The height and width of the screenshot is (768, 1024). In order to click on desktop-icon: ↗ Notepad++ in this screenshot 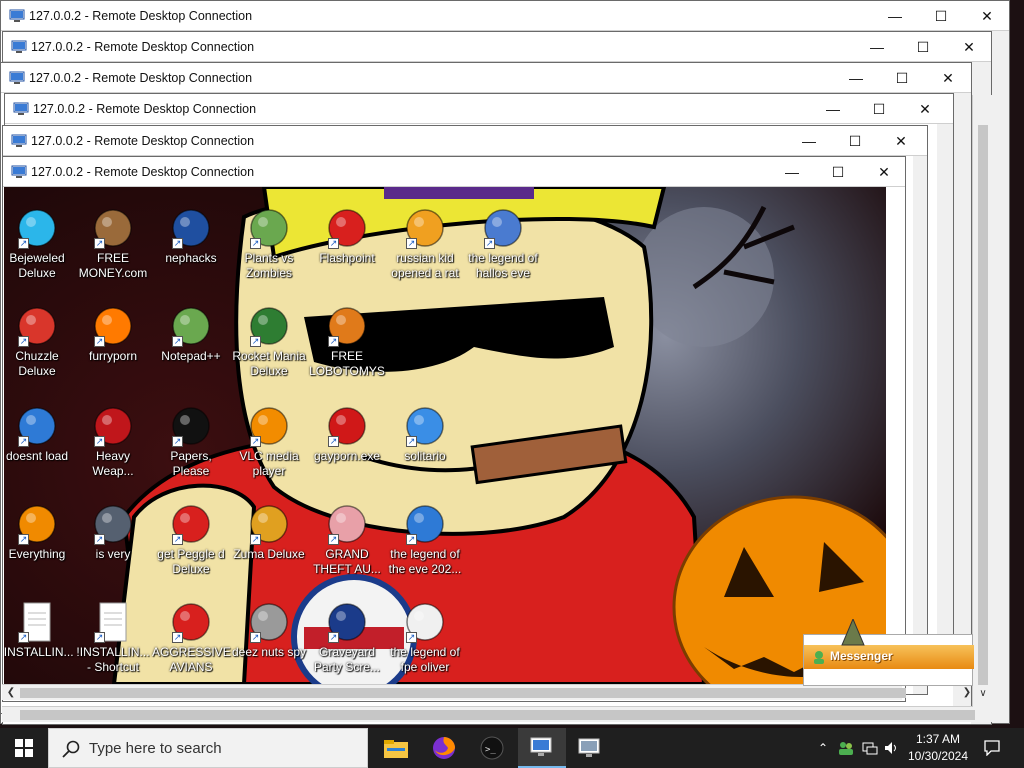, I will do `click(191, 334)`.